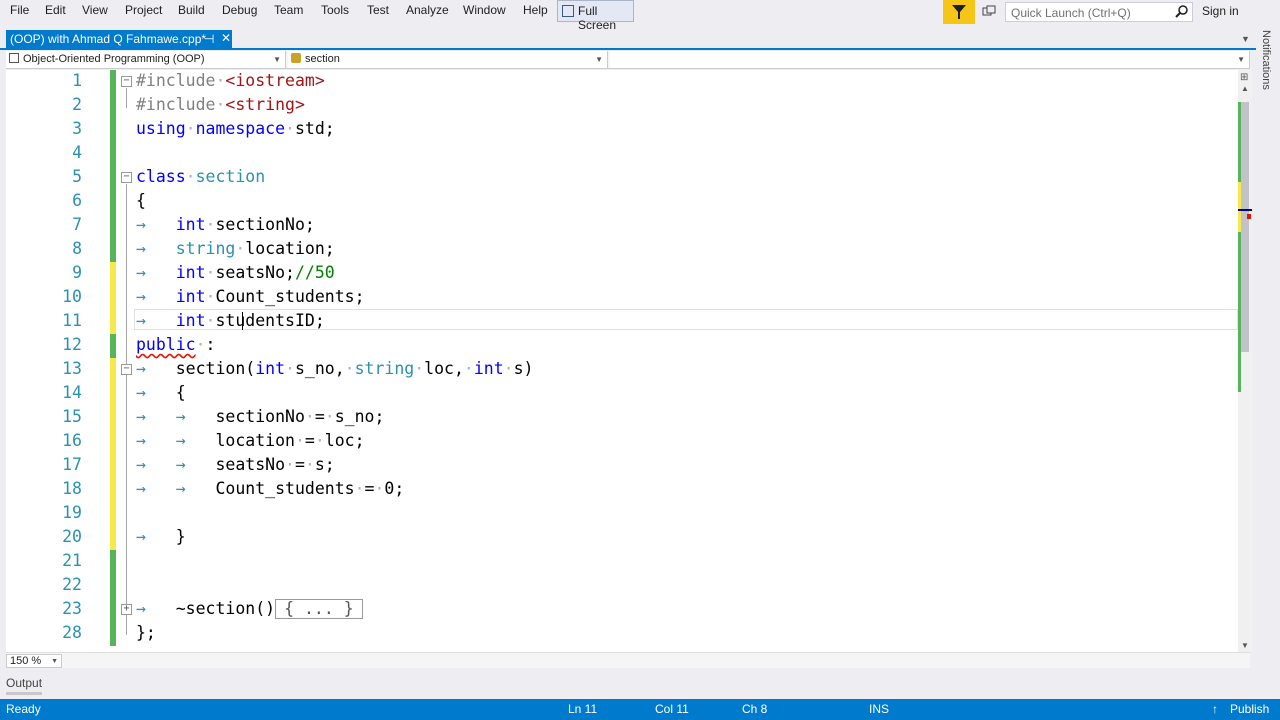 Image resolution: width=1280 pixels, height=720 pixels. What do you see at coordinates (209, 39) in the screenshot?
I see `pin-icon: ⊣` at bounding box center [209, 39].